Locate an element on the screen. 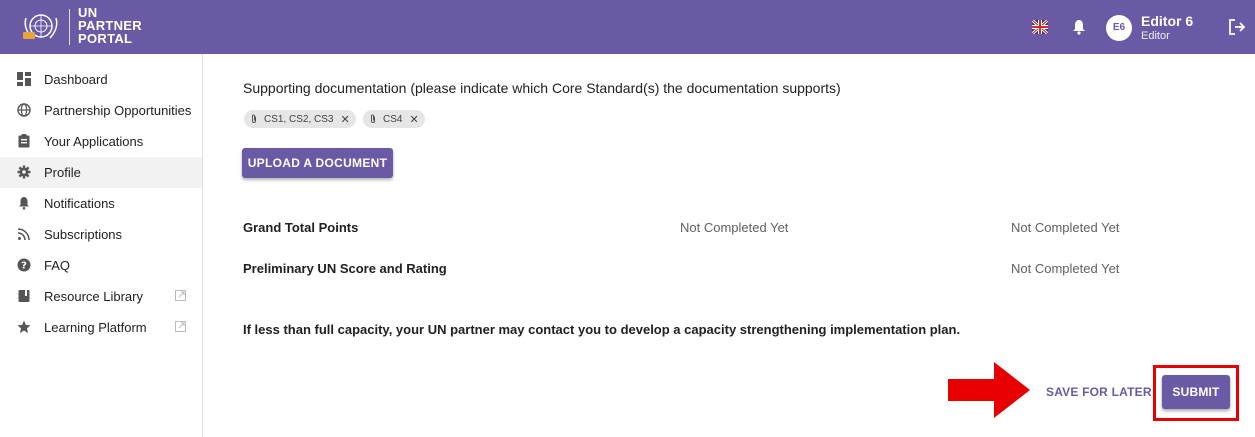  gear-icon is located at coordinates (24, 172).